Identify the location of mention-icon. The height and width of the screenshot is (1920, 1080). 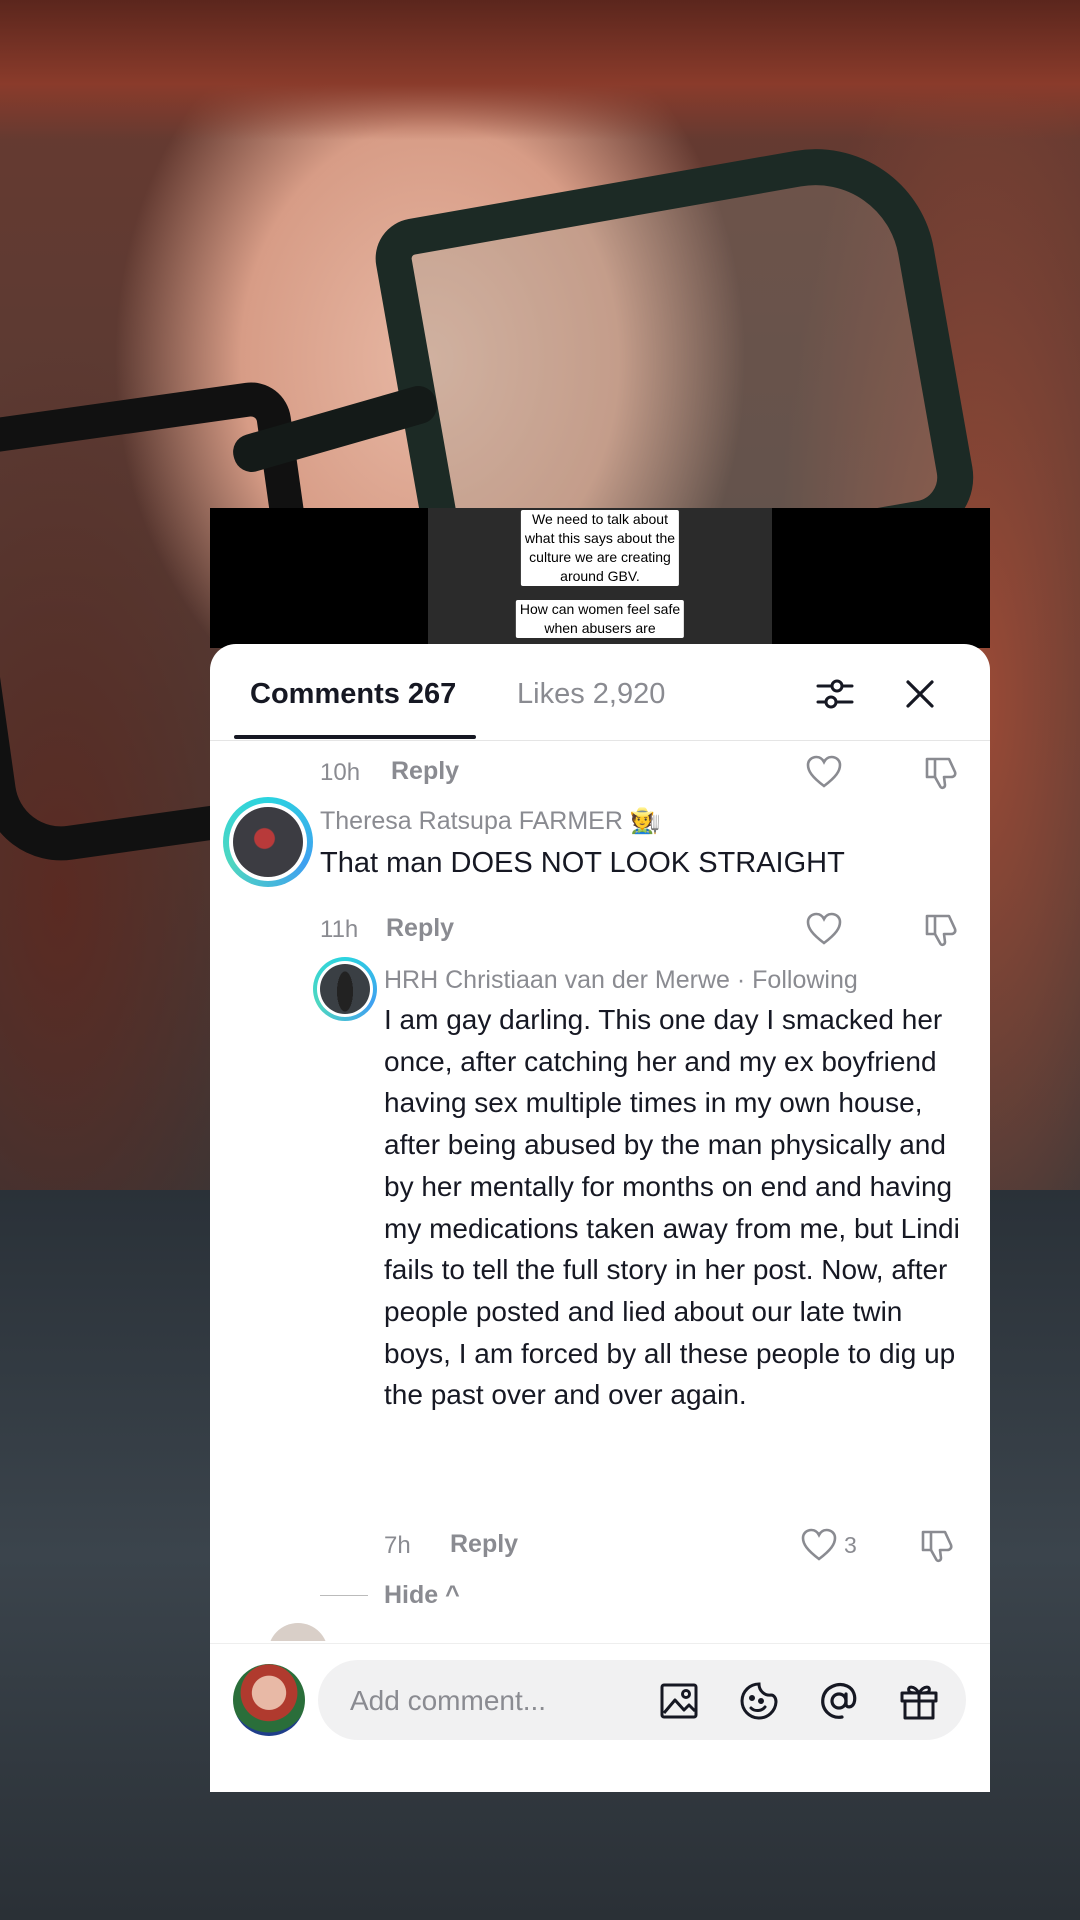
(839, 1701).